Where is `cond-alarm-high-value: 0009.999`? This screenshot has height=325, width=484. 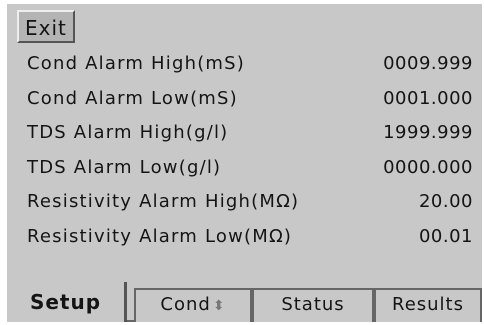
cond-alarm-high-value: 0009.999 is located at coordinates (428, 63).